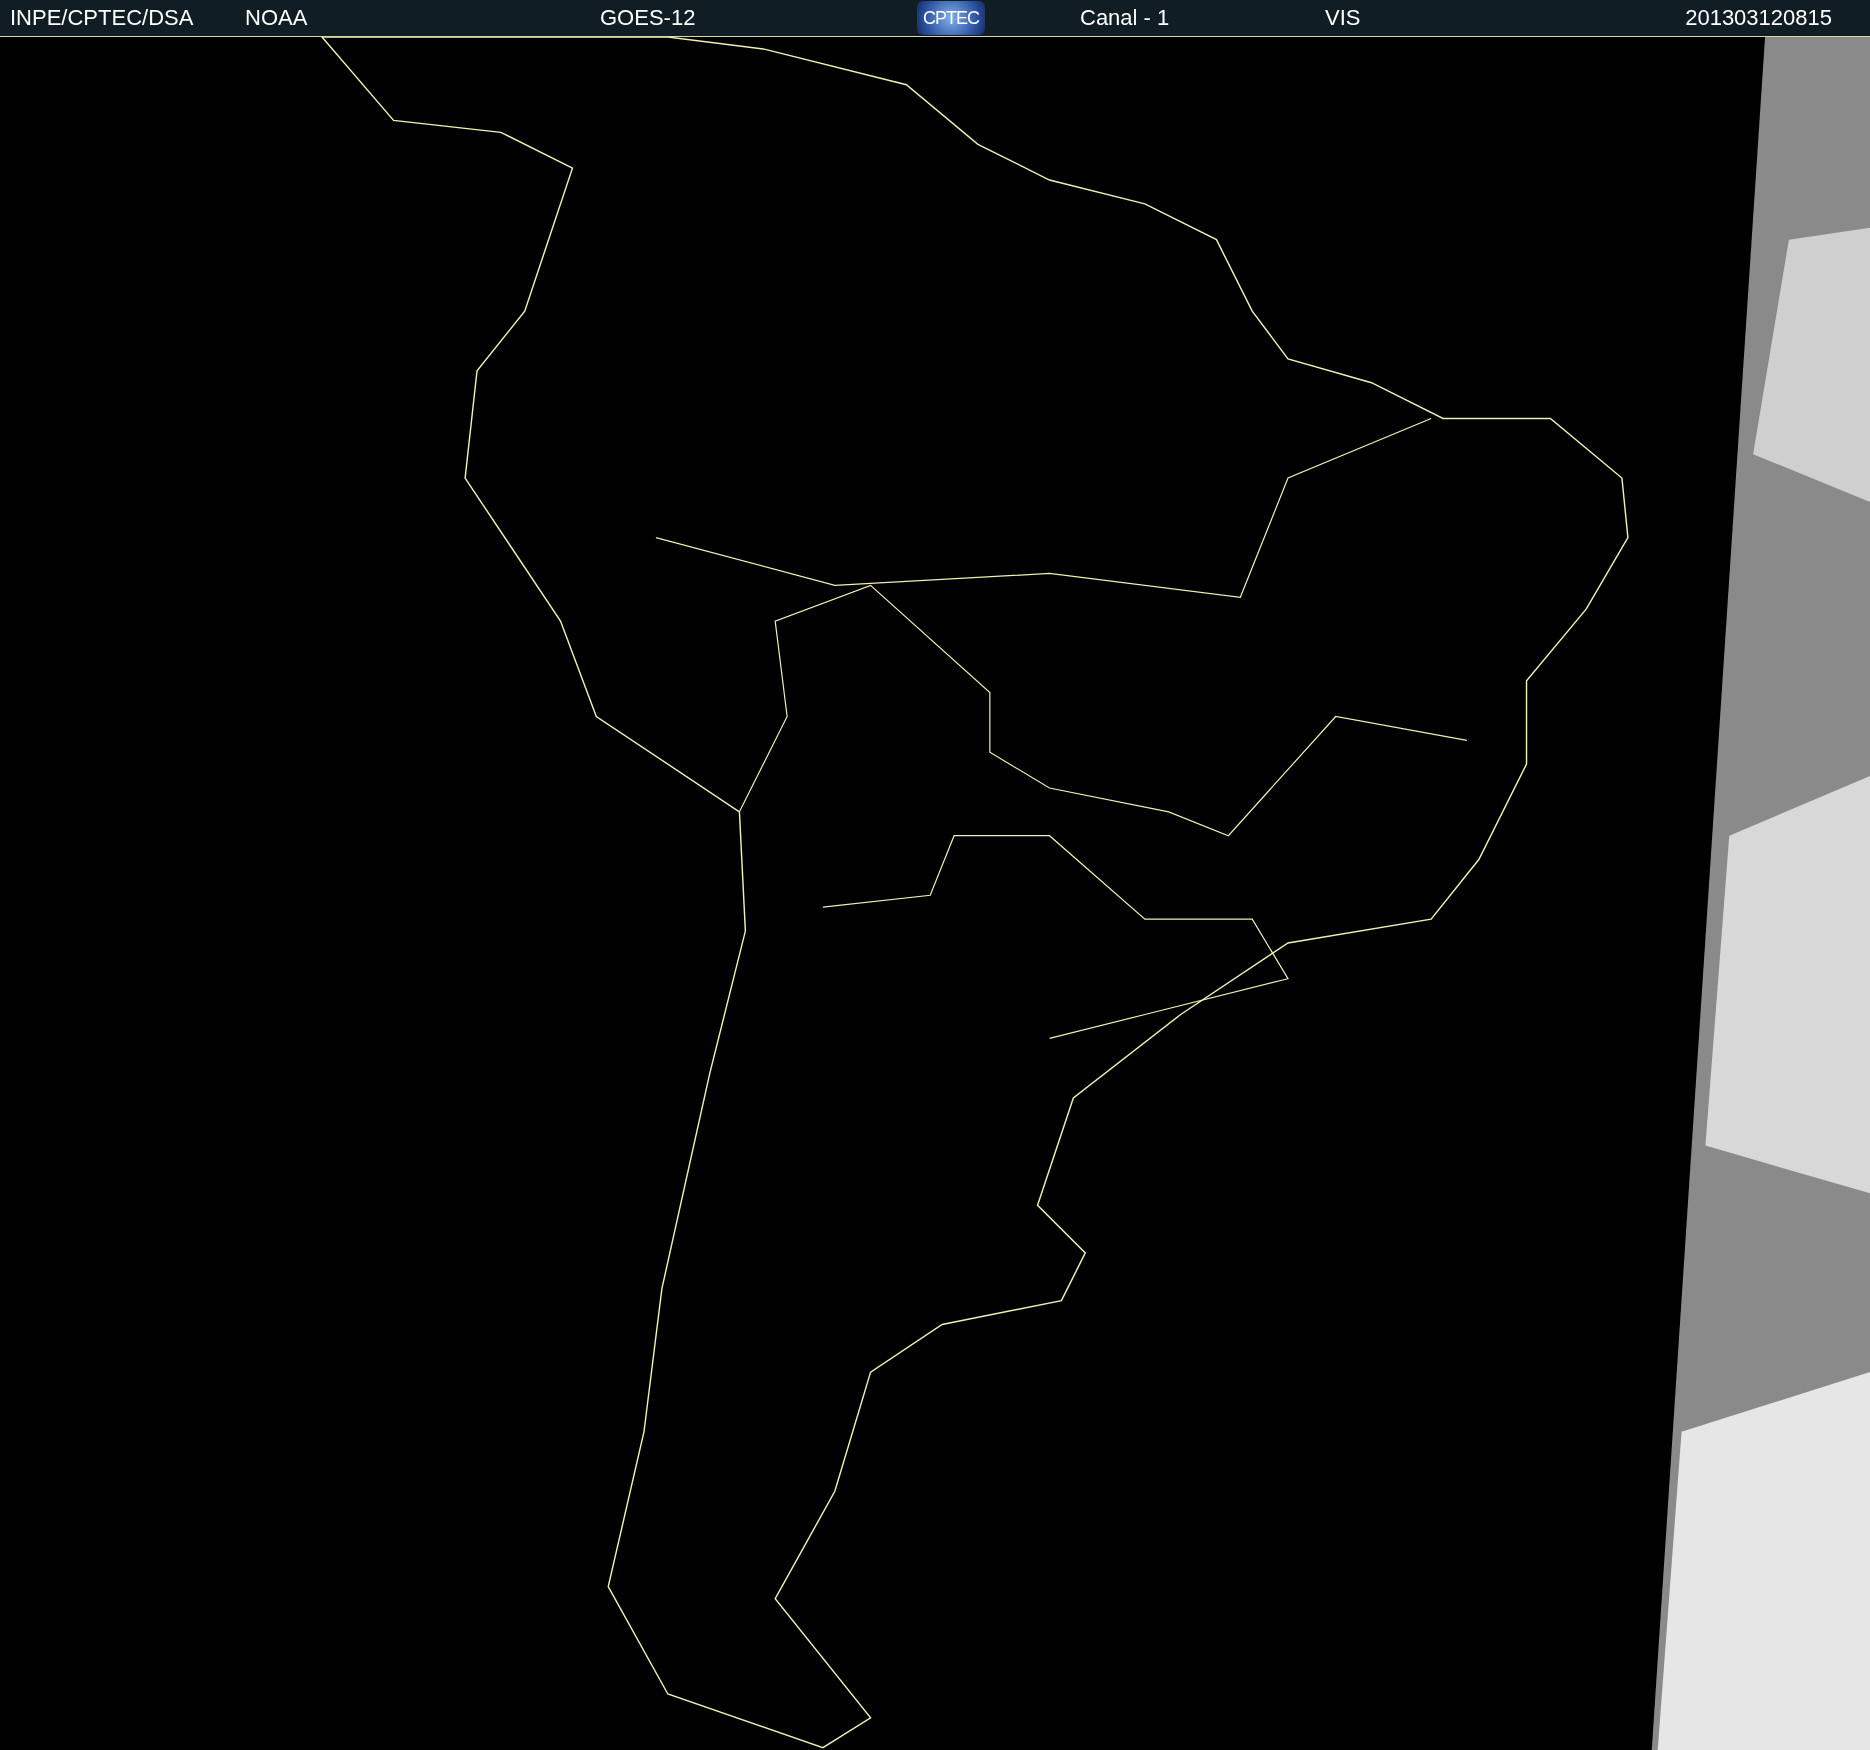  What do you see at coordinates (951, 18) in the screenshot?
I see `logo: CPTEC` at bounding box center [951, 18].